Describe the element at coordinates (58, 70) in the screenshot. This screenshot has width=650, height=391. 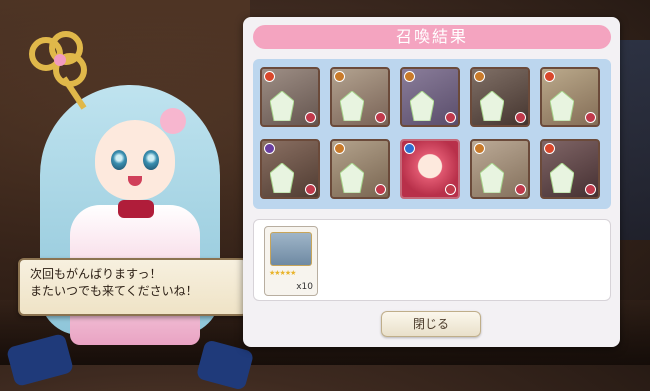
I see `golden-key-icon` at that location.